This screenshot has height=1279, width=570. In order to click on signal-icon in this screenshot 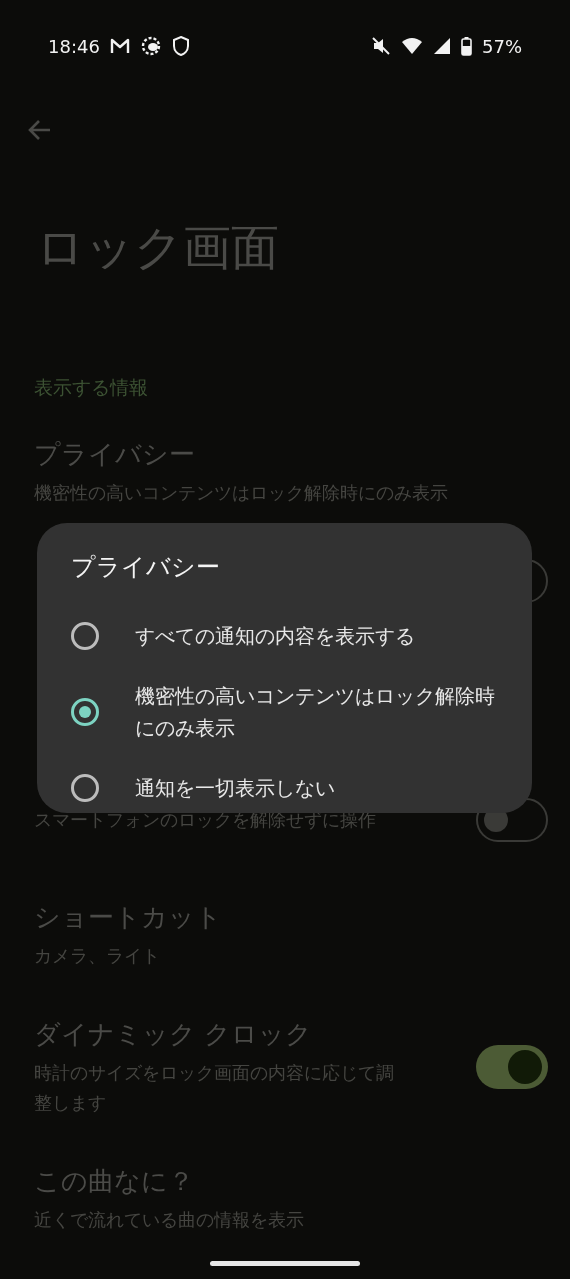, I will do `click(442, 46)`.